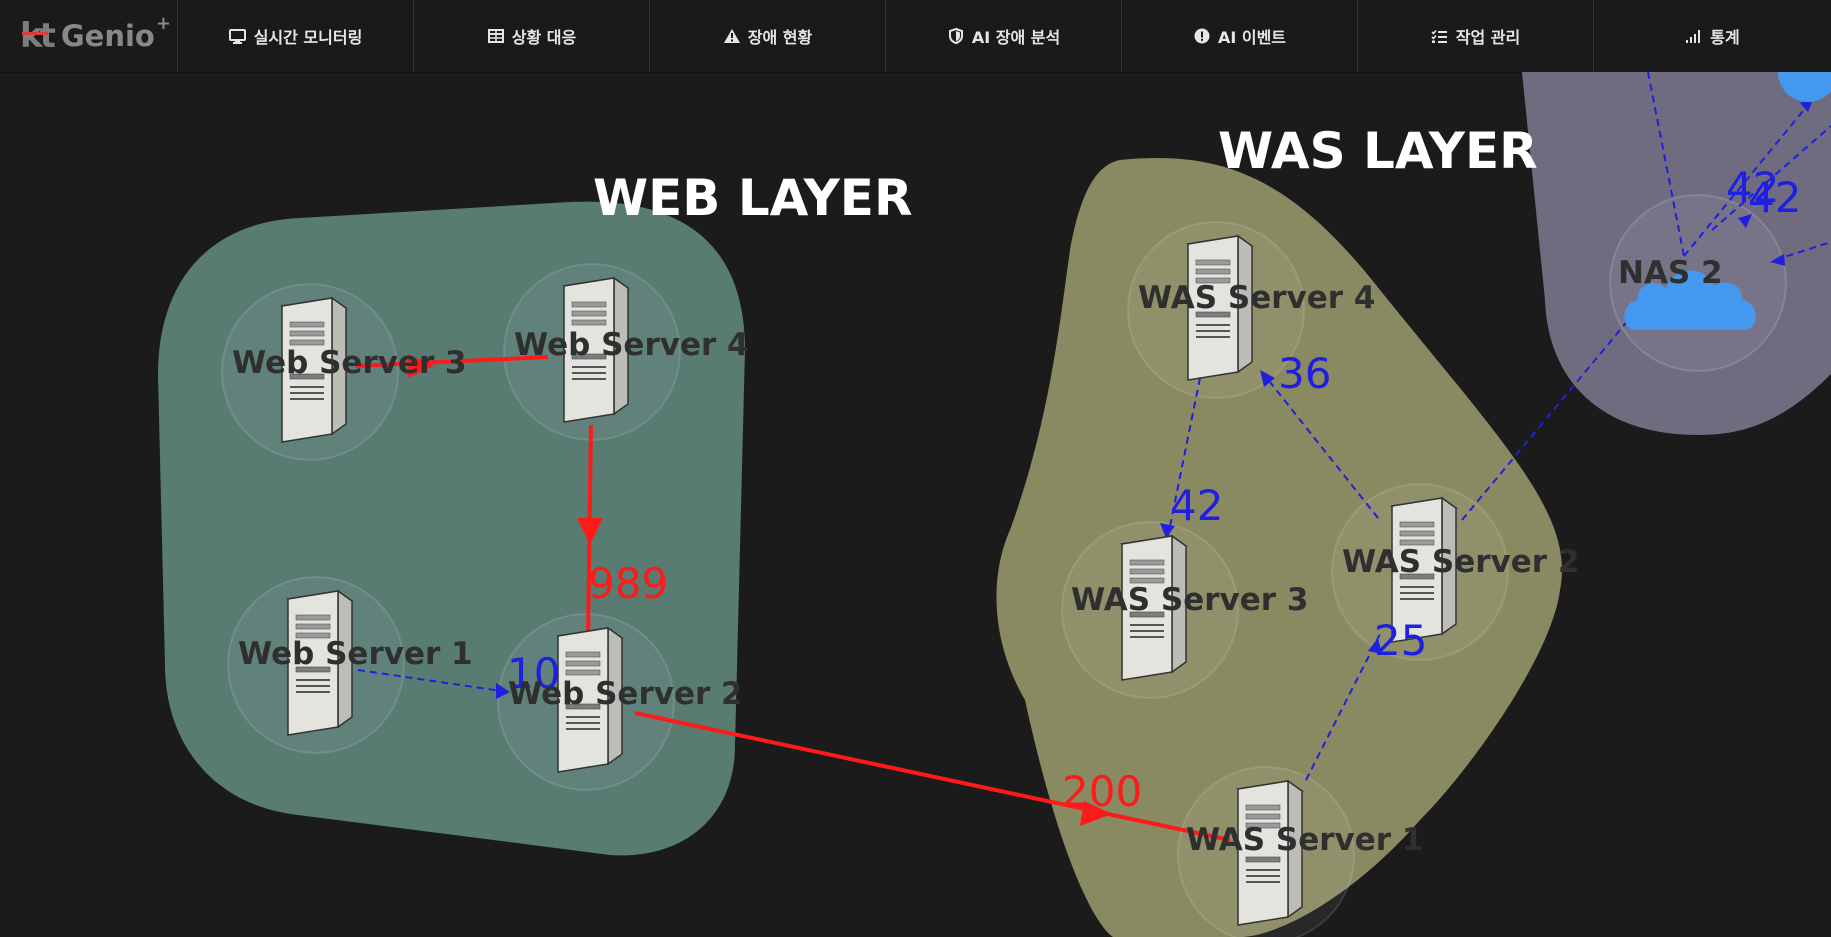 This screenshot has height=937, width=1831. Describe the element at coordinates (1102, 791) in the screenshot. I see `link-value-label: 200` at that location.